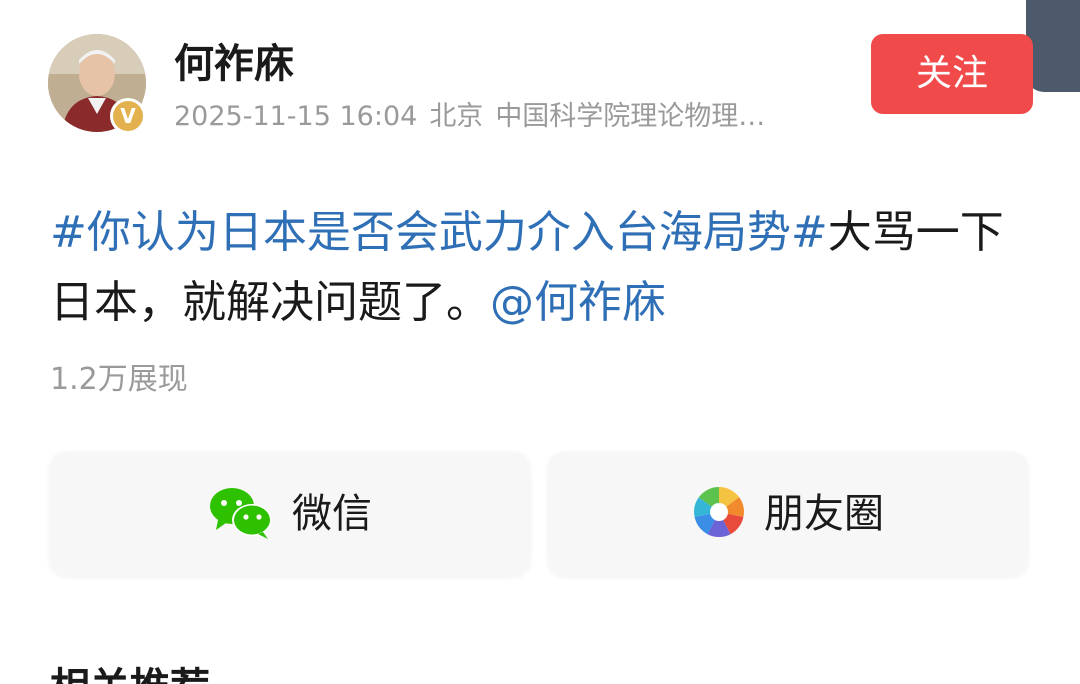  Describe the element at coordinates (234, 64) in the screenshot. I see `author-name: 何祚庥` at that location.